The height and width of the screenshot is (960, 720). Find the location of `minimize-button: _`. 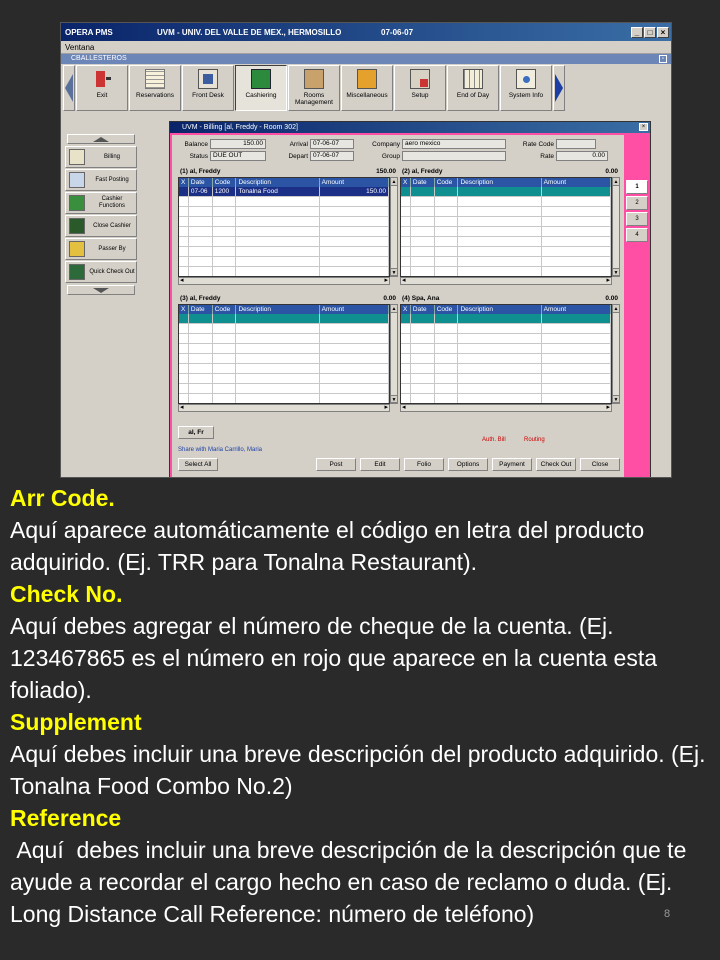

minimize-button: _ is located at coordinates (637, 32).